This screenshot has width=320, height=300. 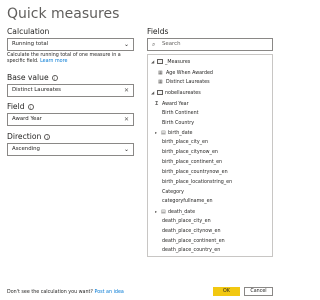 I want to click on list-item: ▸ ▤ birth_date, so click(x=174, y=133).